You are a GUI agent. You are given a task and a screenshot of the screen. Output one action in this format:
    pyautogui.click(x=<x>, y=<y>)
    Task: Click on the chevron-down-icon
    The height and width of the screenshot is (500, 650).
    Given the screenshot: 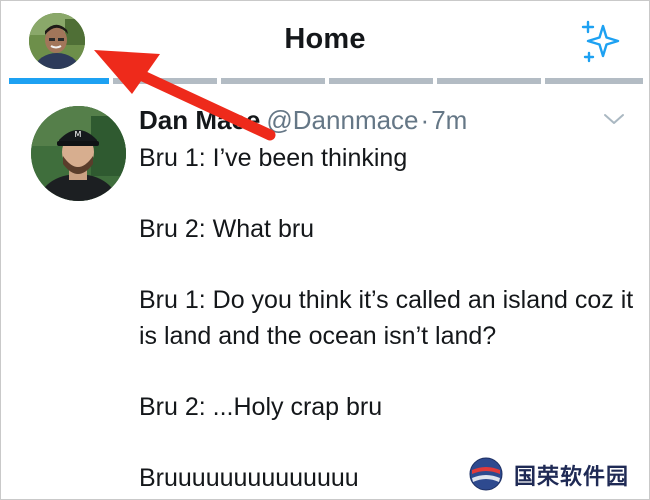 What is the action you would take?
    pyautogui.click(x=614, y=119)
    